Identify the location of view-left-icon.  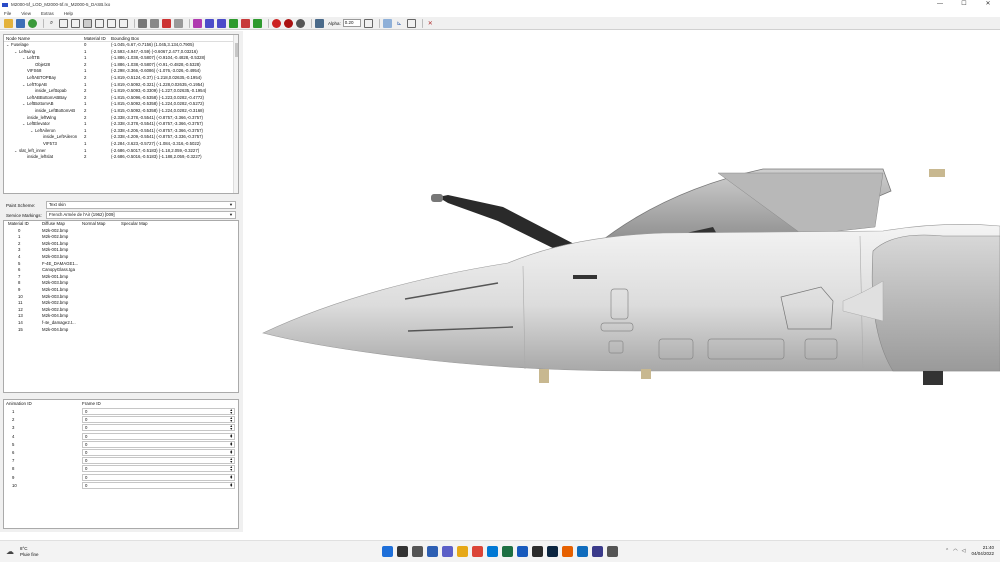
(87, 23).